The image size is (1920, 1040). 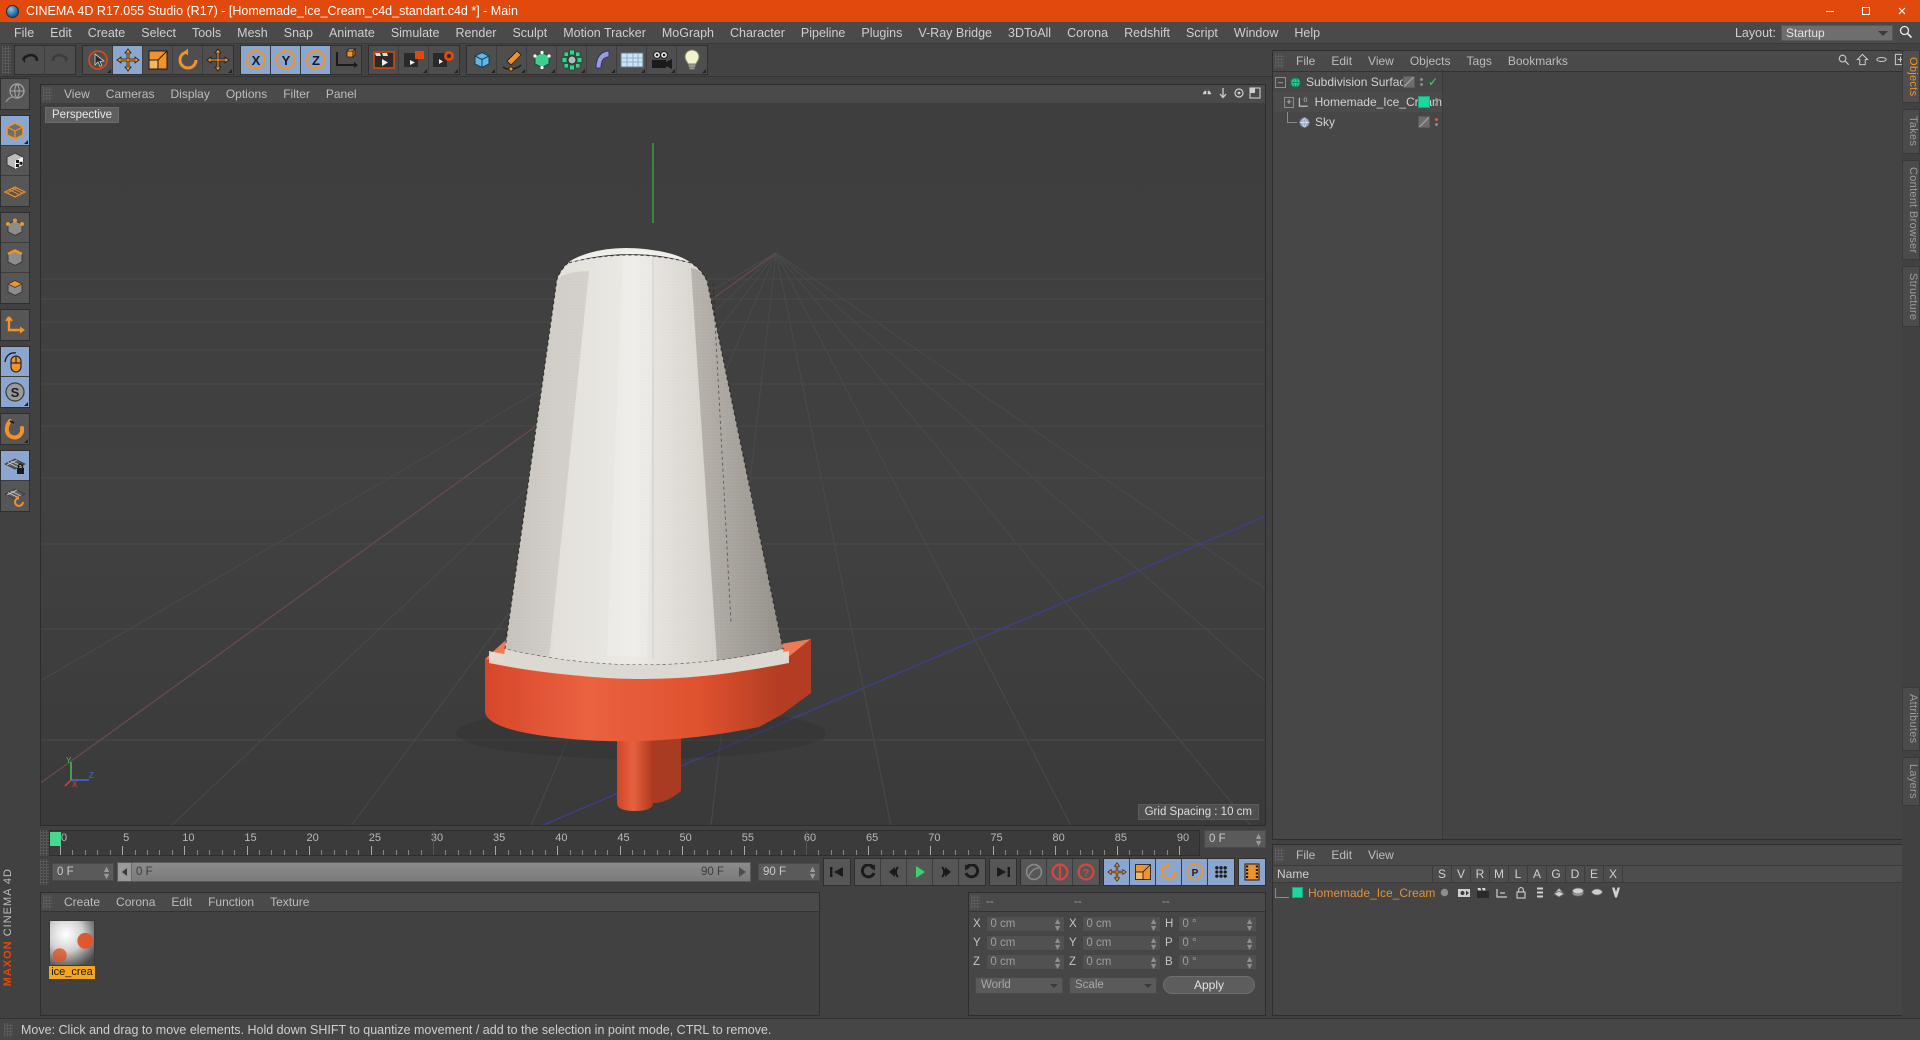 What do you see at coordinates (130, 94) in the screenshot?
I see `viewport-menu-cameras: Cameras` at bounding box center [130, 94].